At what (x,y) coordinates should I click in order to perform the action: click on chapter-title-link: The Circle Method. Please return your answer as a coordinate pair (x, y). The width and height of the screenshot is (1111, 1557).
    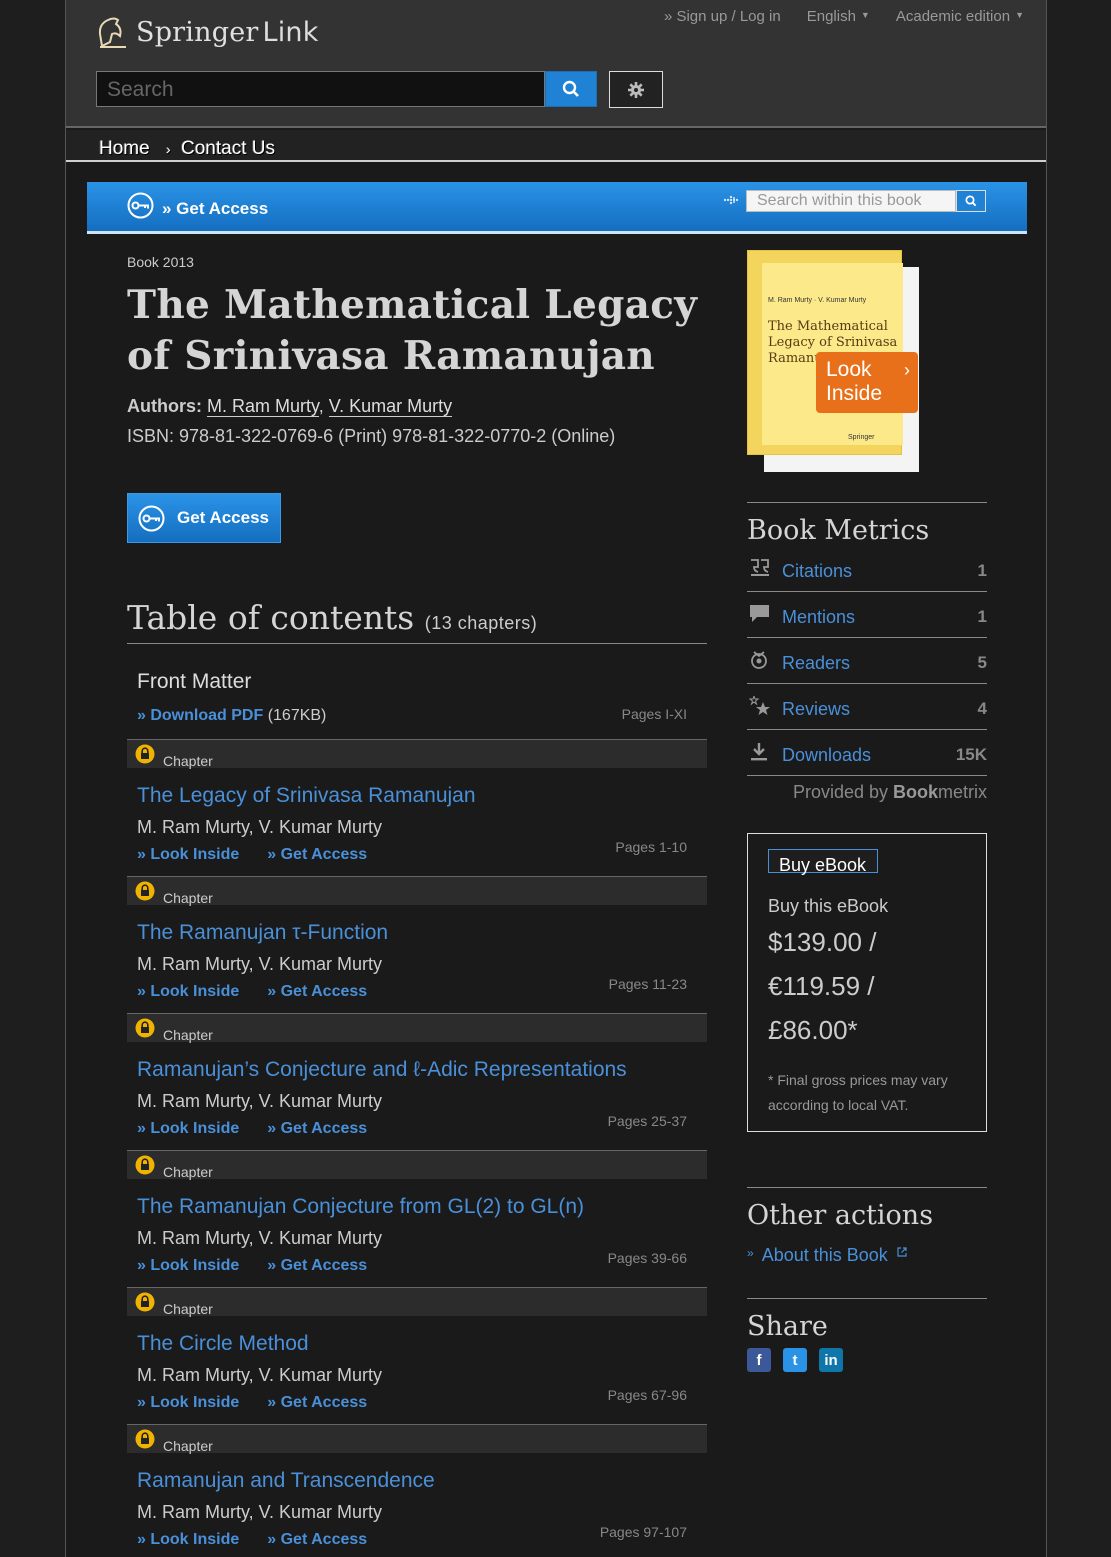
    Looking at the image, I should click on (223, 1344).